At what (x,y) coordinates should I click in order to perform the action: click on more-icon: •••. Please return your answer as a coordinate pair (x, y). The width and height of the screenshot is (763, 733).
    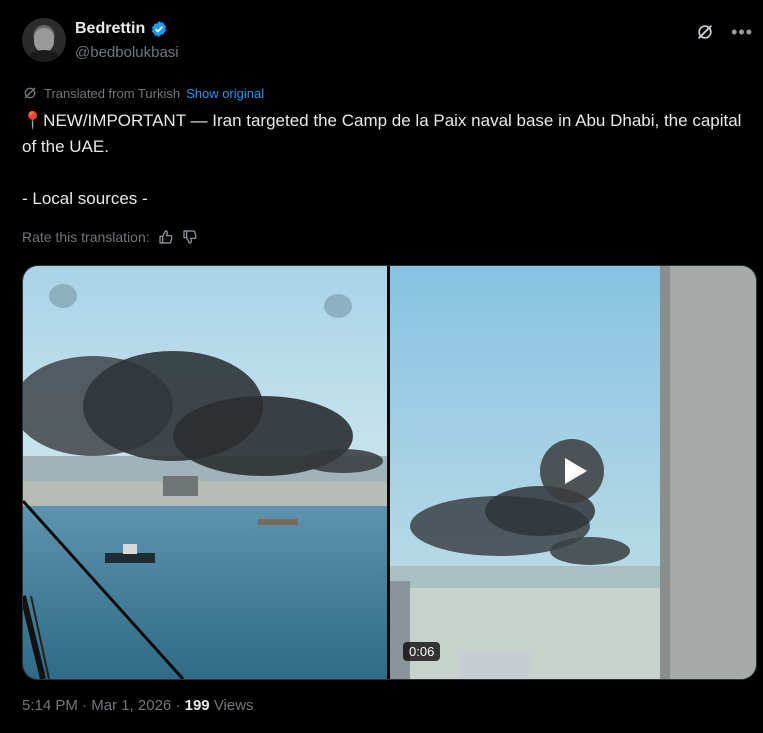
    Looking at the image, I should click on (742, 32).